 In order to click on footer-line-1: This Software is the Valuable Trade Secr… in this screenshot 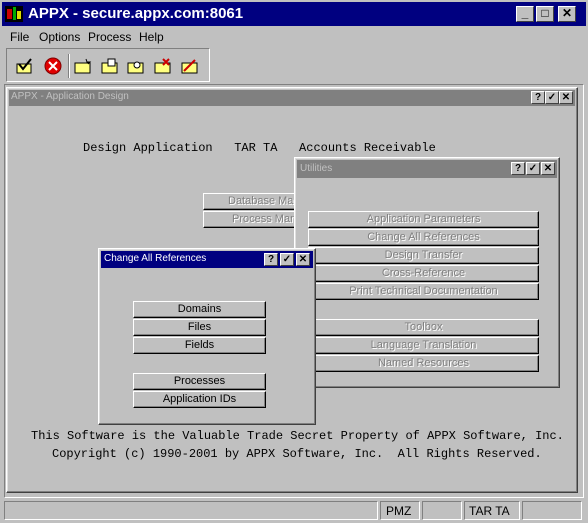, I will do `click(297, 436)`.